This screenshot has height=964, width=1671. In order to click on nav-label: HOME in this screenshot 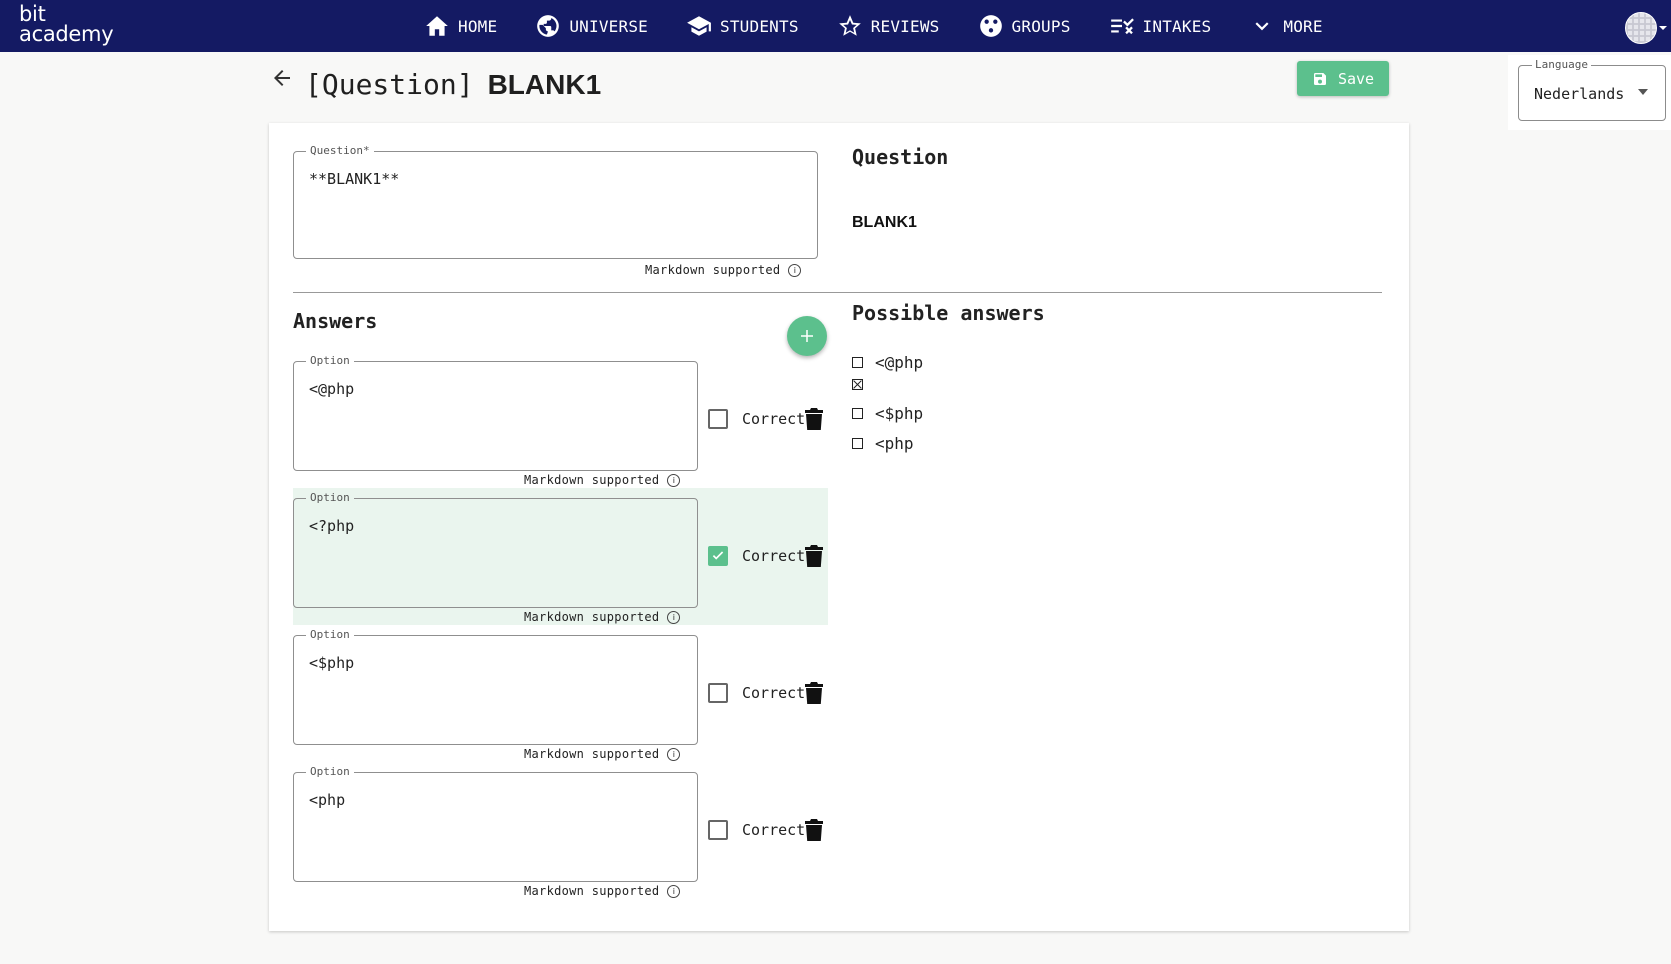, I will do `click(478, 26)`.